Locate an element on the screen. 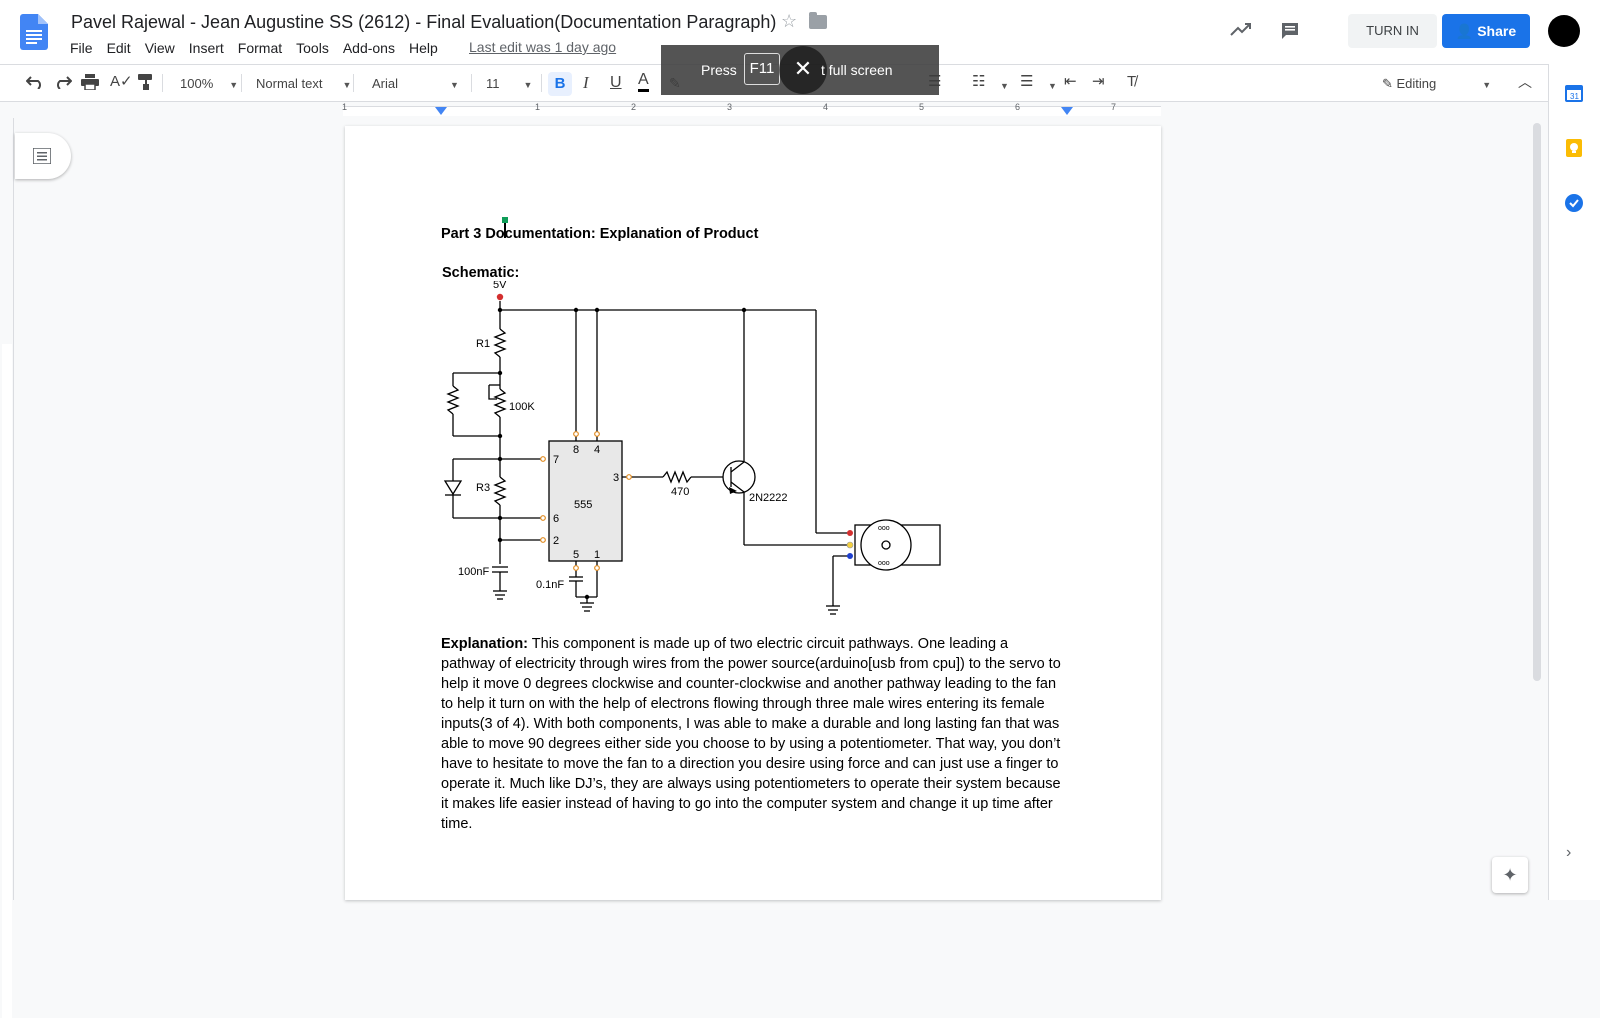 Image resolution: width=1600 pixels, height=1018 pixels. ruler-mark: 2 is located at coordinates (634, 107).